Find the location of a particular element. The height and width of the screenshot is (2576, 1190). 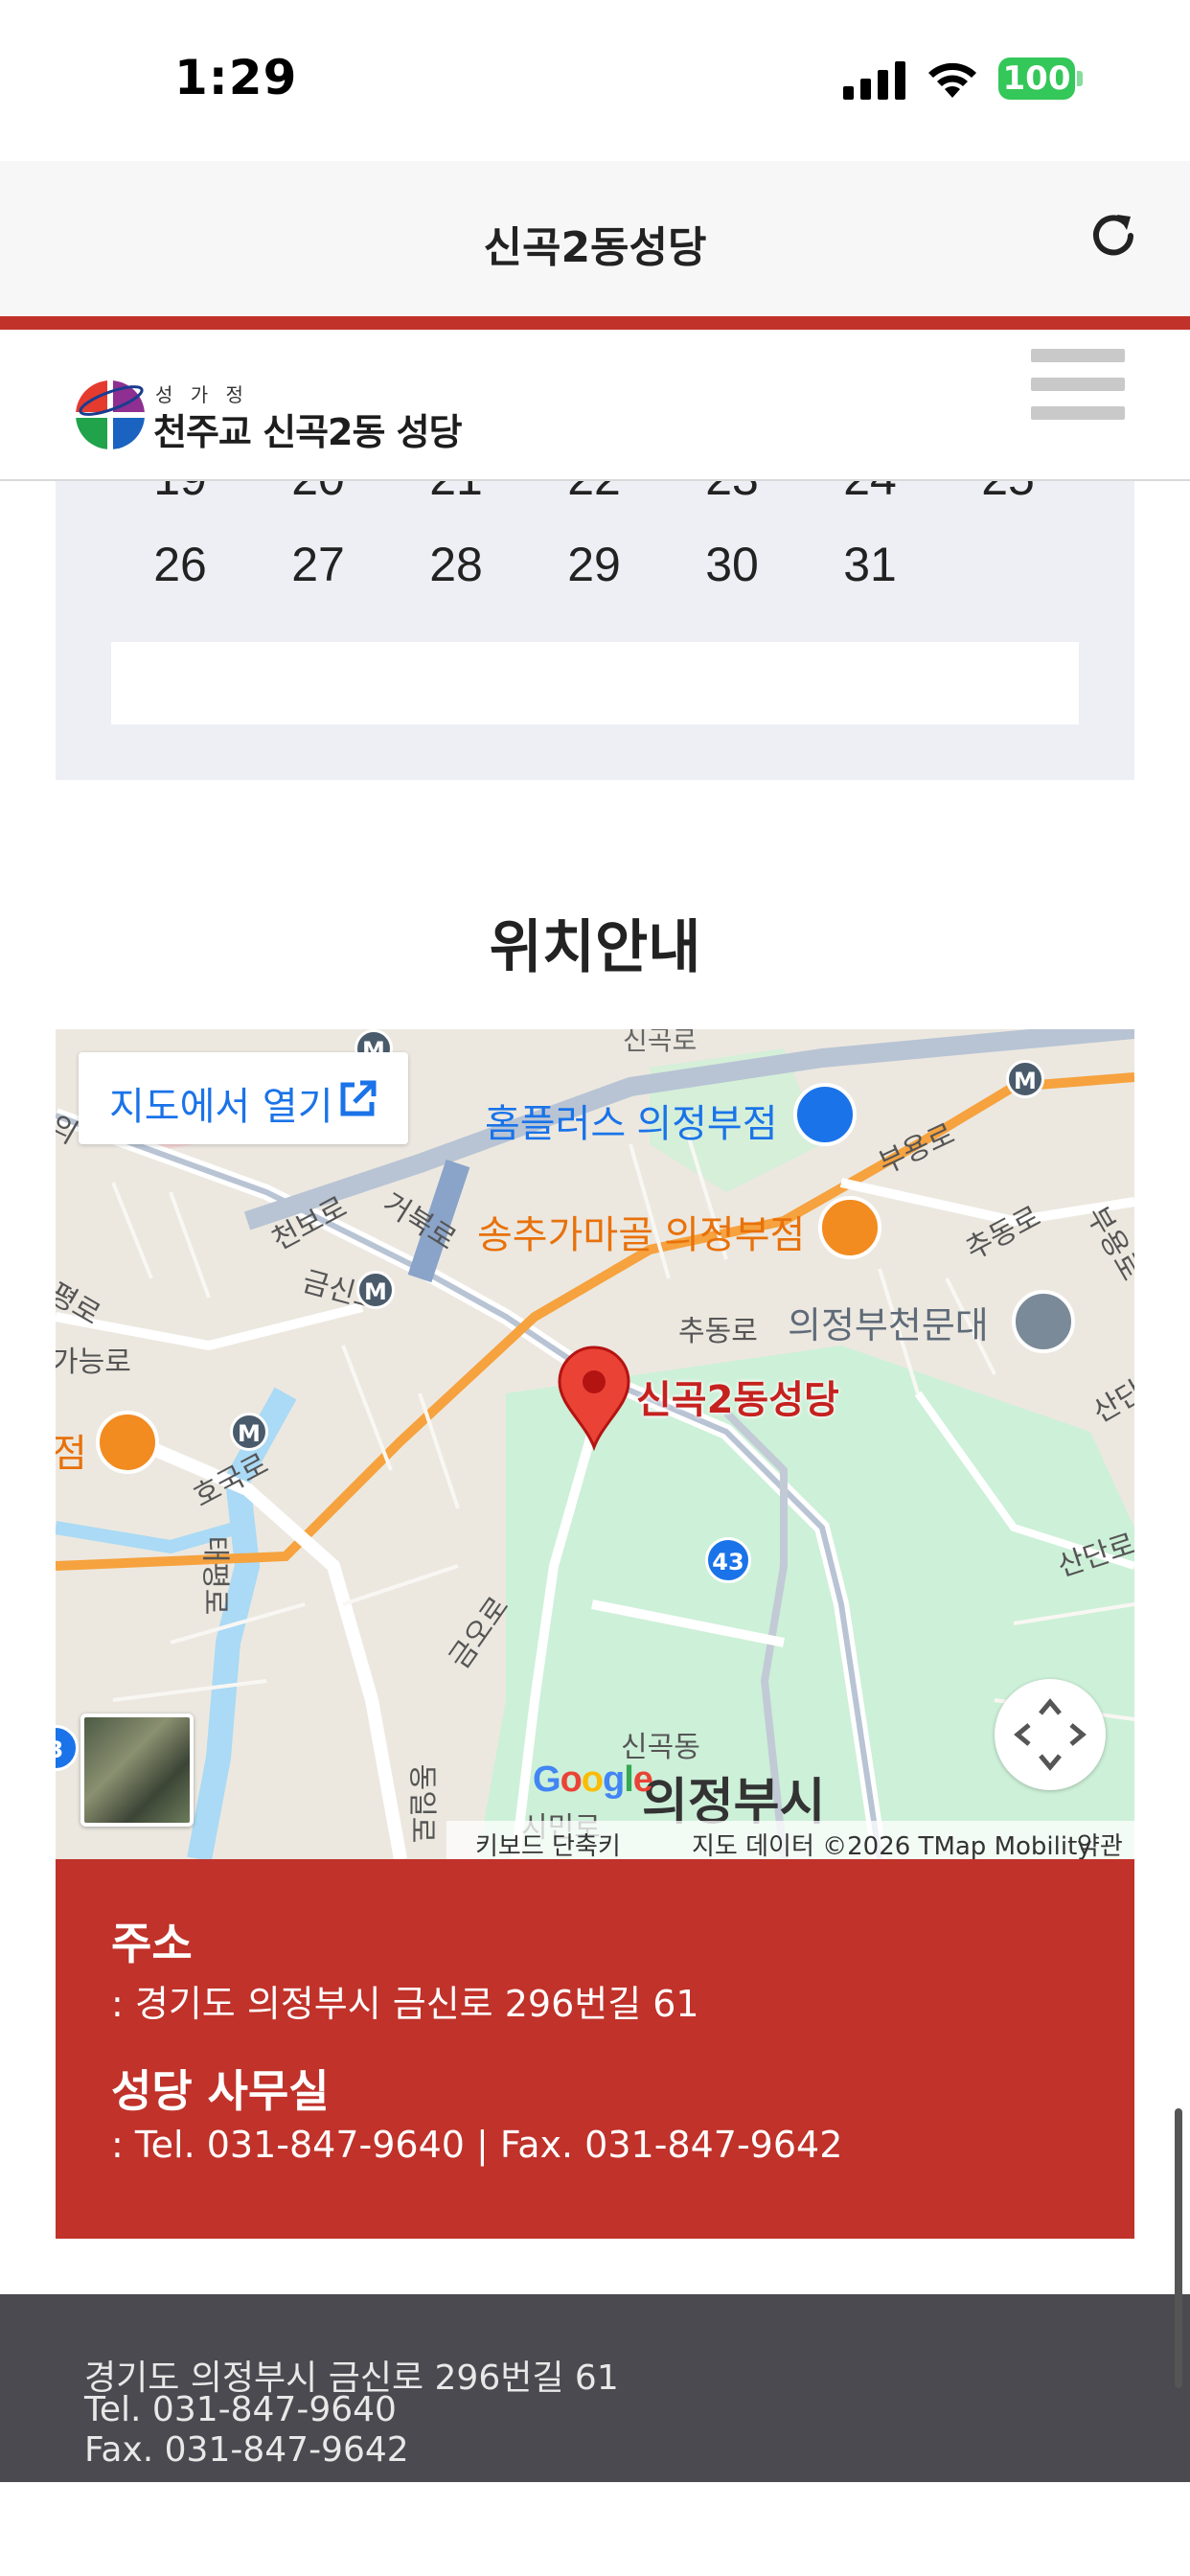

battery-level: 100 is located at coordinates (1037, 79).